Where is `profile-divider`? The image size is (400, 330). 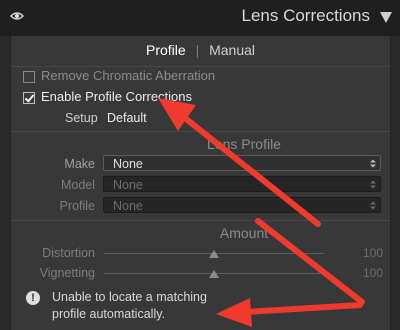
profile-divider is located at coordinates (200, 220).